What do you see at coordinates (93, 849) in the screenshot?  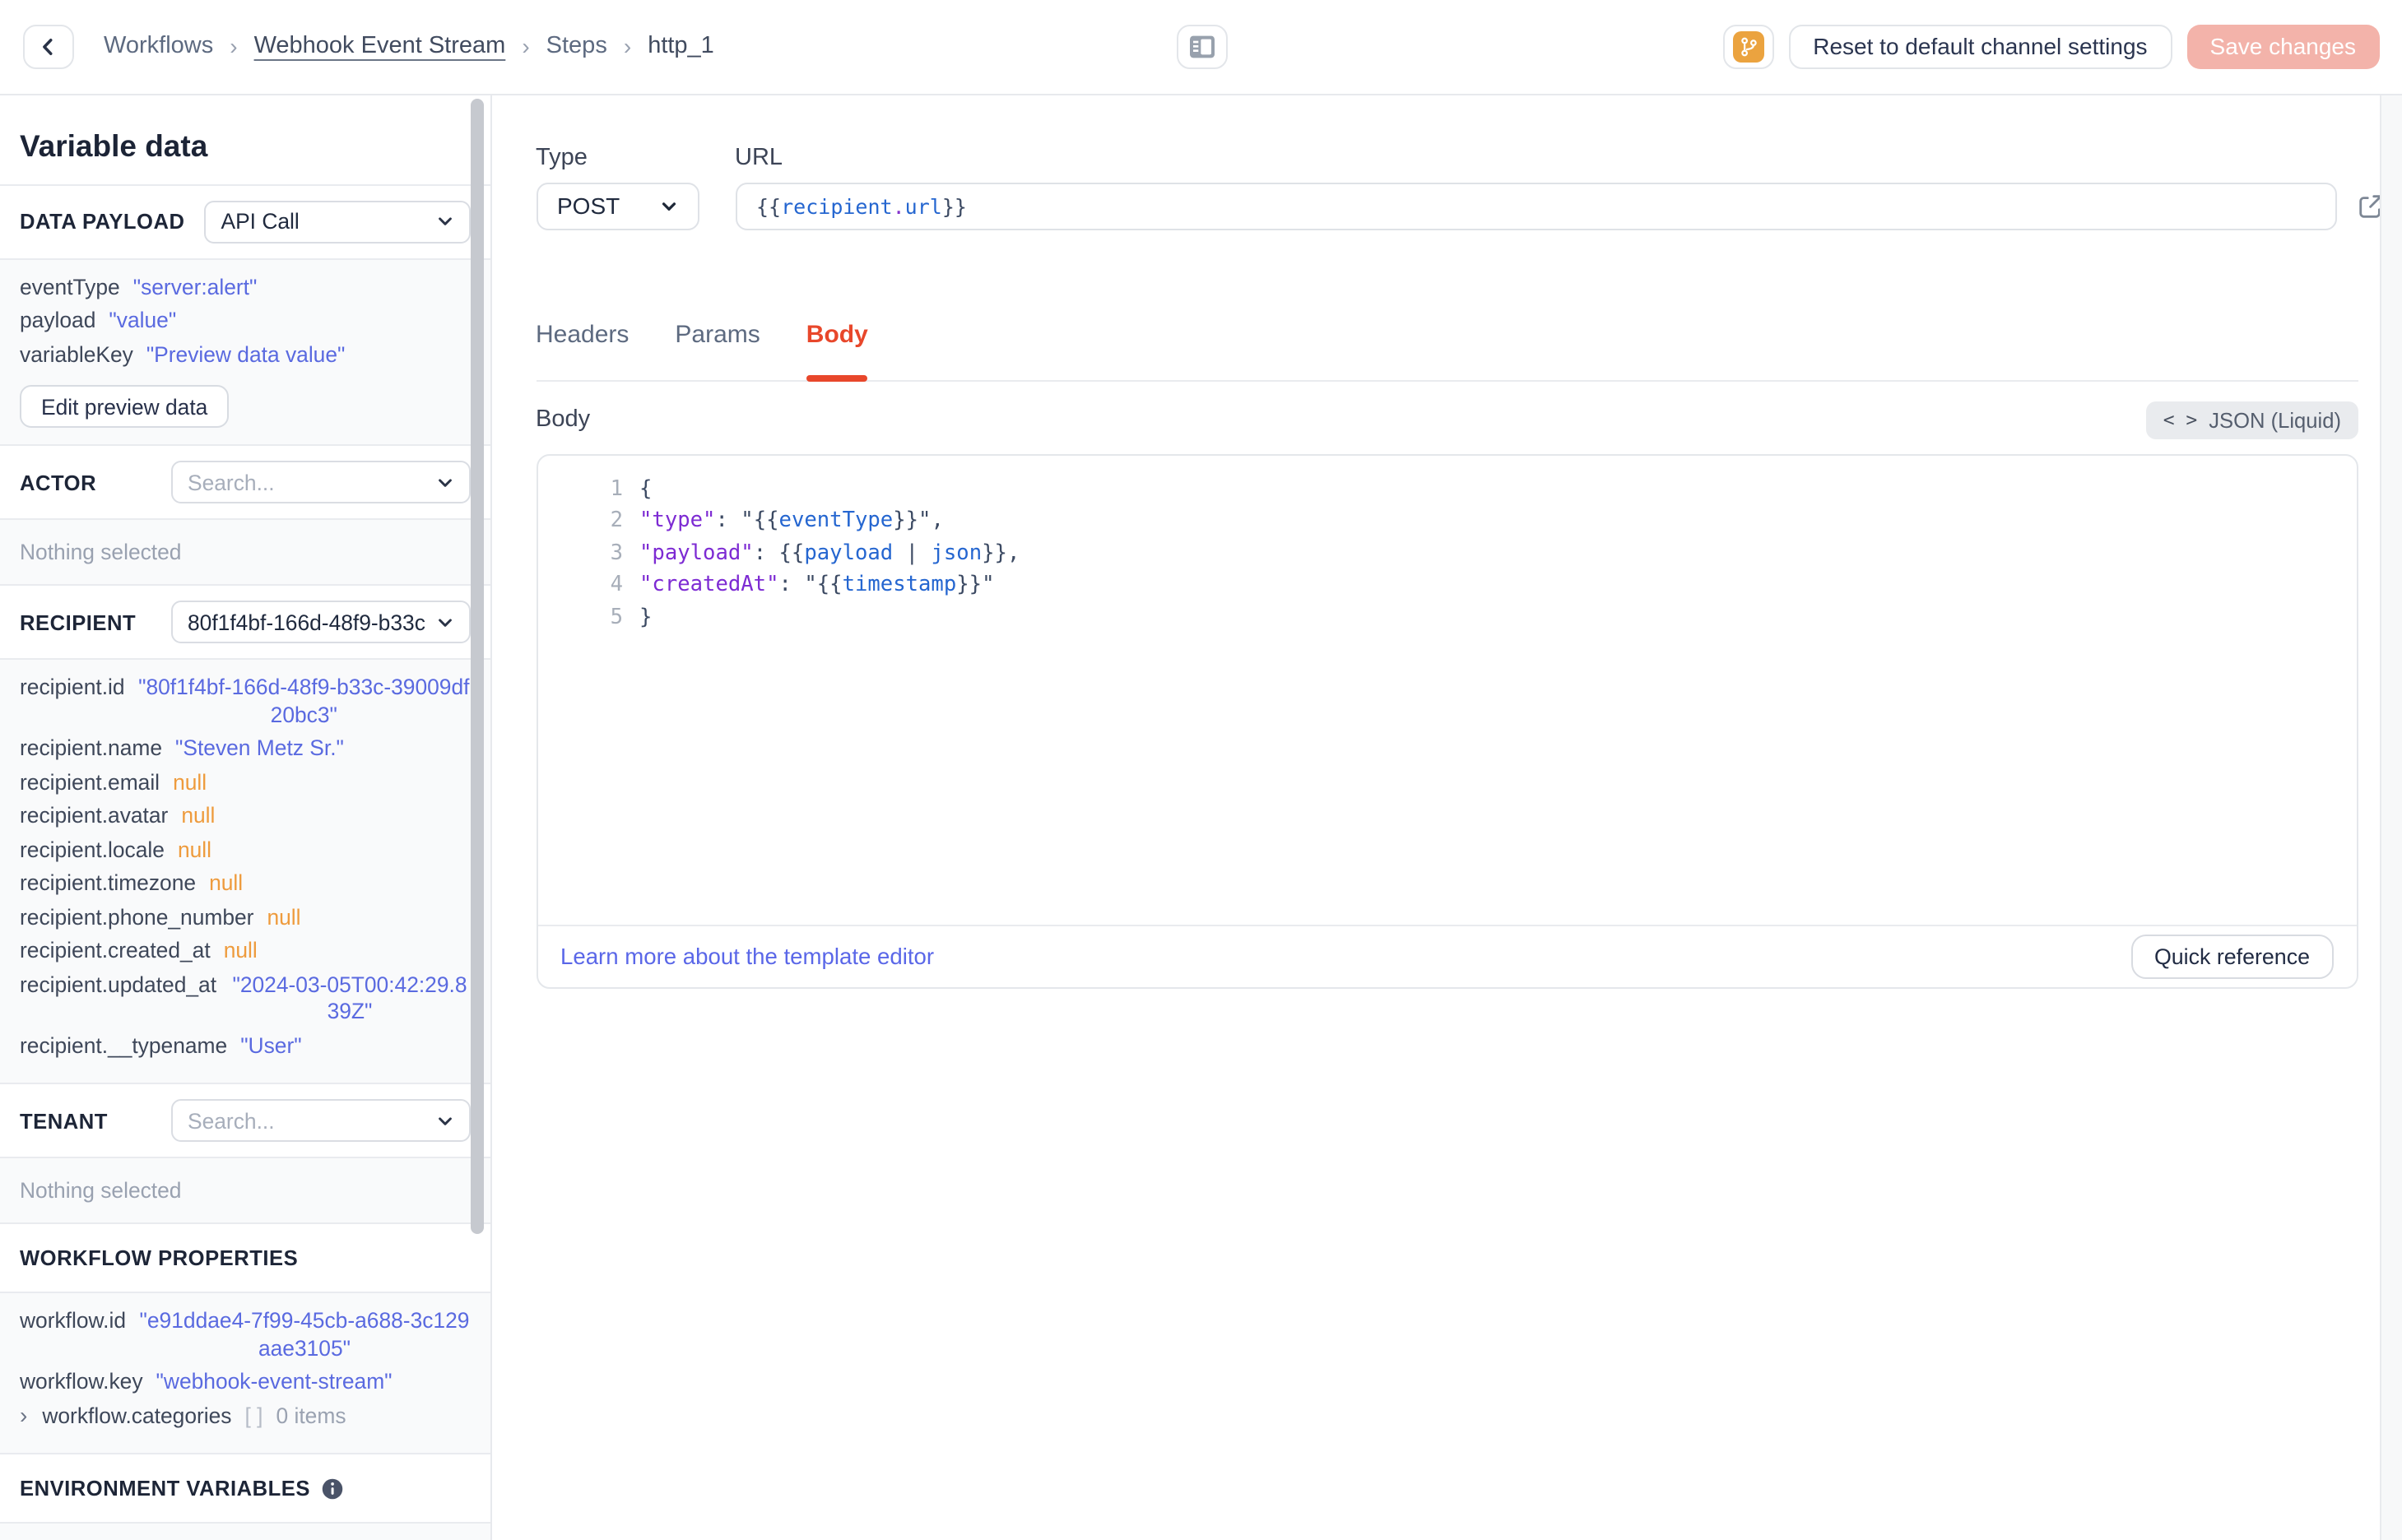 I see `kv-key: recipient.locale` at bounding box center [93, 849].